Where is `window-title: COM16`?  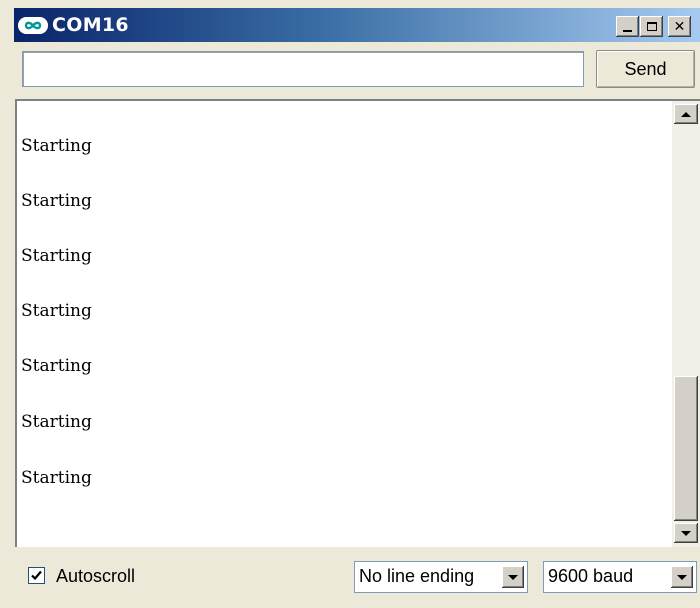
window-title: COM16 is located at coordinates (90, 25).